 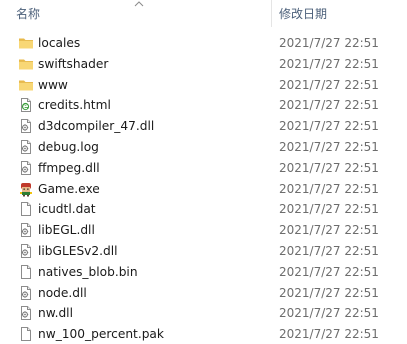 What do you see at coordinates (62, 292) in the screenshot?
I see `file-name: node.dll` at bounding box center [62, 292].